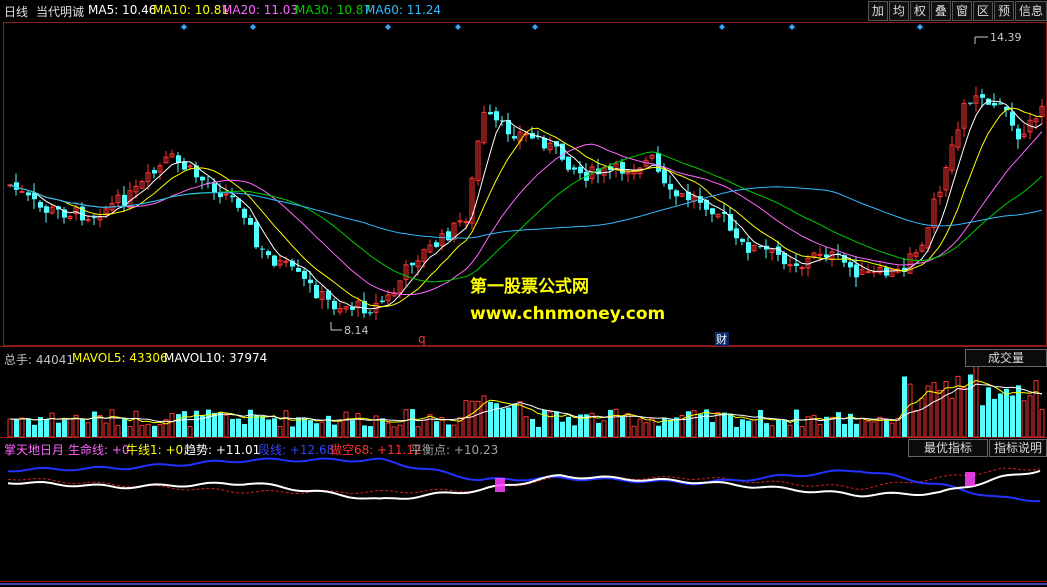  Describe the element at coordinates (1006, 37) in the screenshot. I see `high-price-label: 14.39` at that location.